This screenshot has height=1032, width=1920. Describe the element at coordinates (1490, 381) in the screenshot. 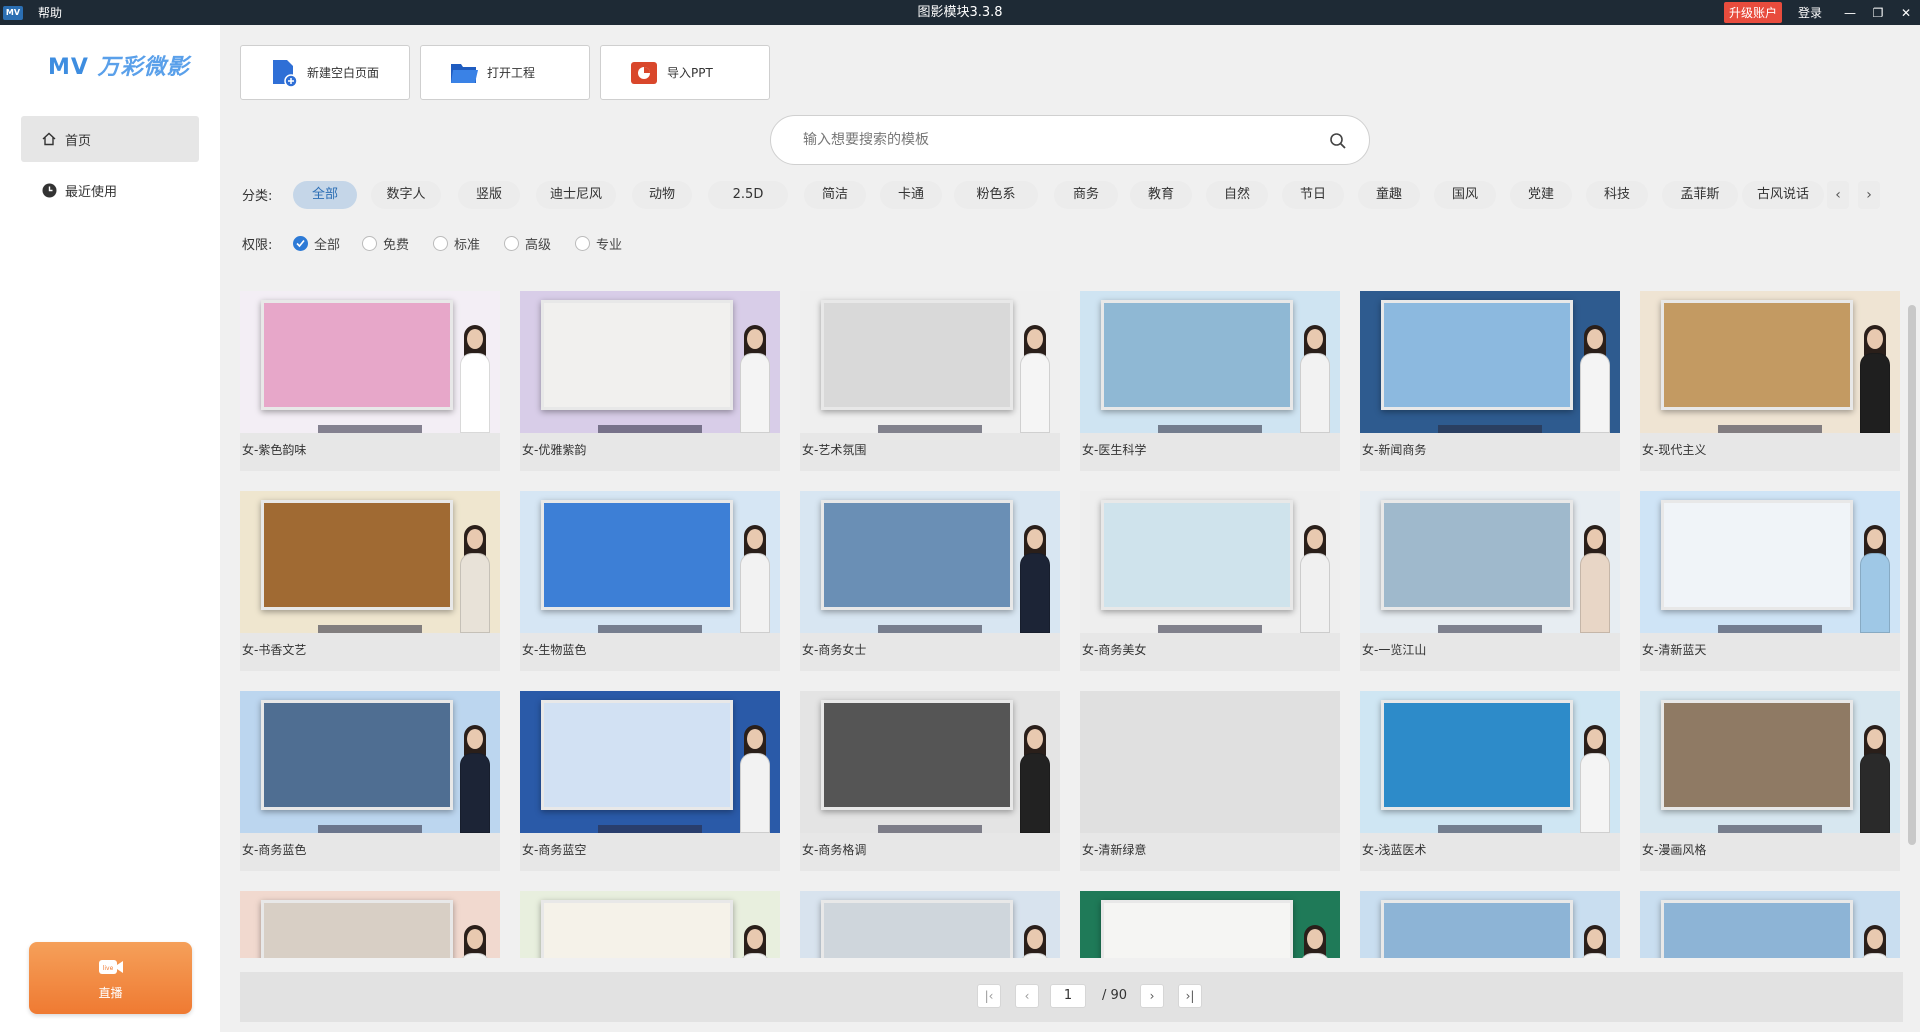

I see `template-card: 女-新闻商务` at that location.